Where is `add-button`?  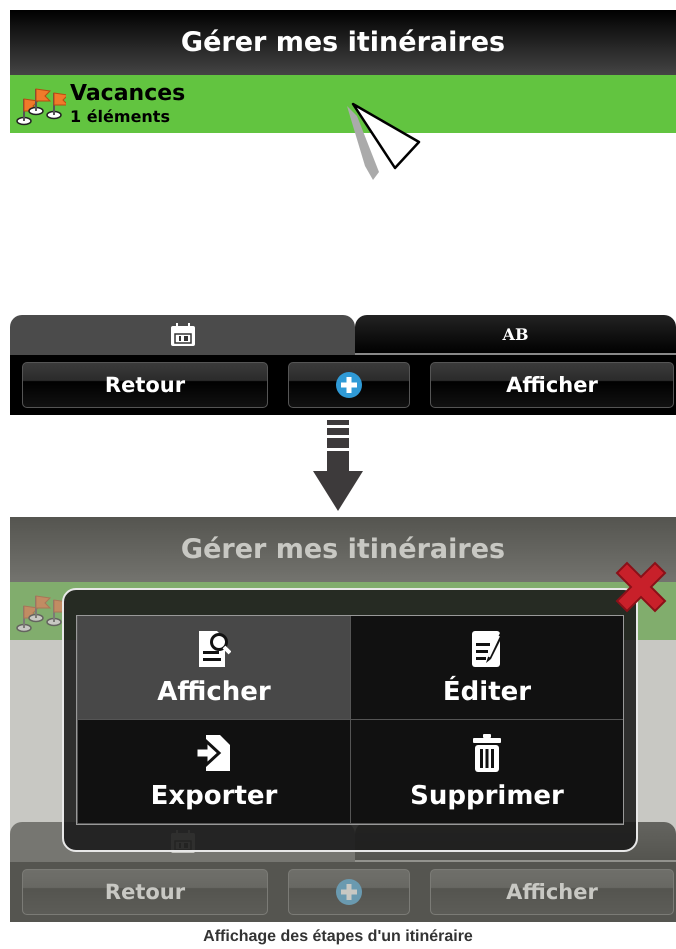
add-button is located at coordinates (349, 385).